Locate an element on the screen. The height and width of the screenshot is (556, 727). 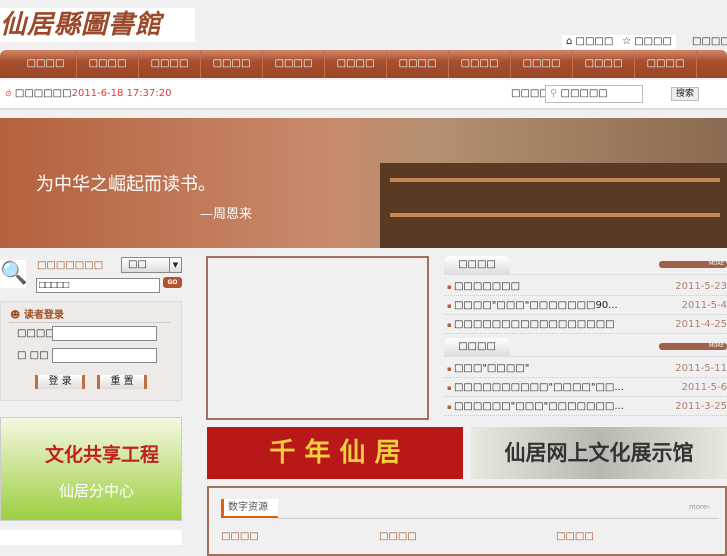
news-date: 2011-3-25 is located at coordinates (701, 406).